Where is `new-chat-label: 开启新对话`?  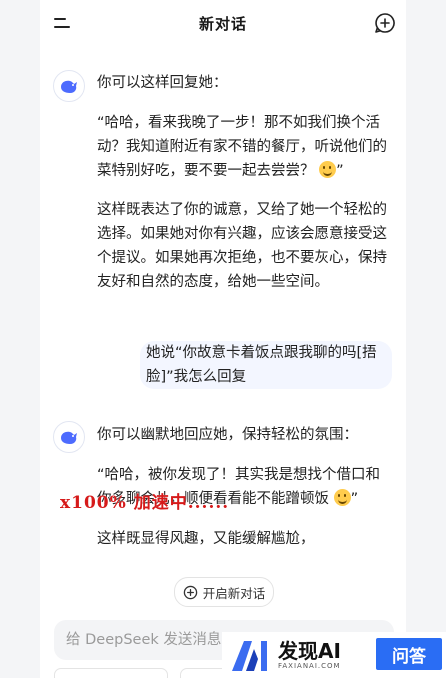 new-chat-label: 开启新对话 is located at coordinates (234, 593).